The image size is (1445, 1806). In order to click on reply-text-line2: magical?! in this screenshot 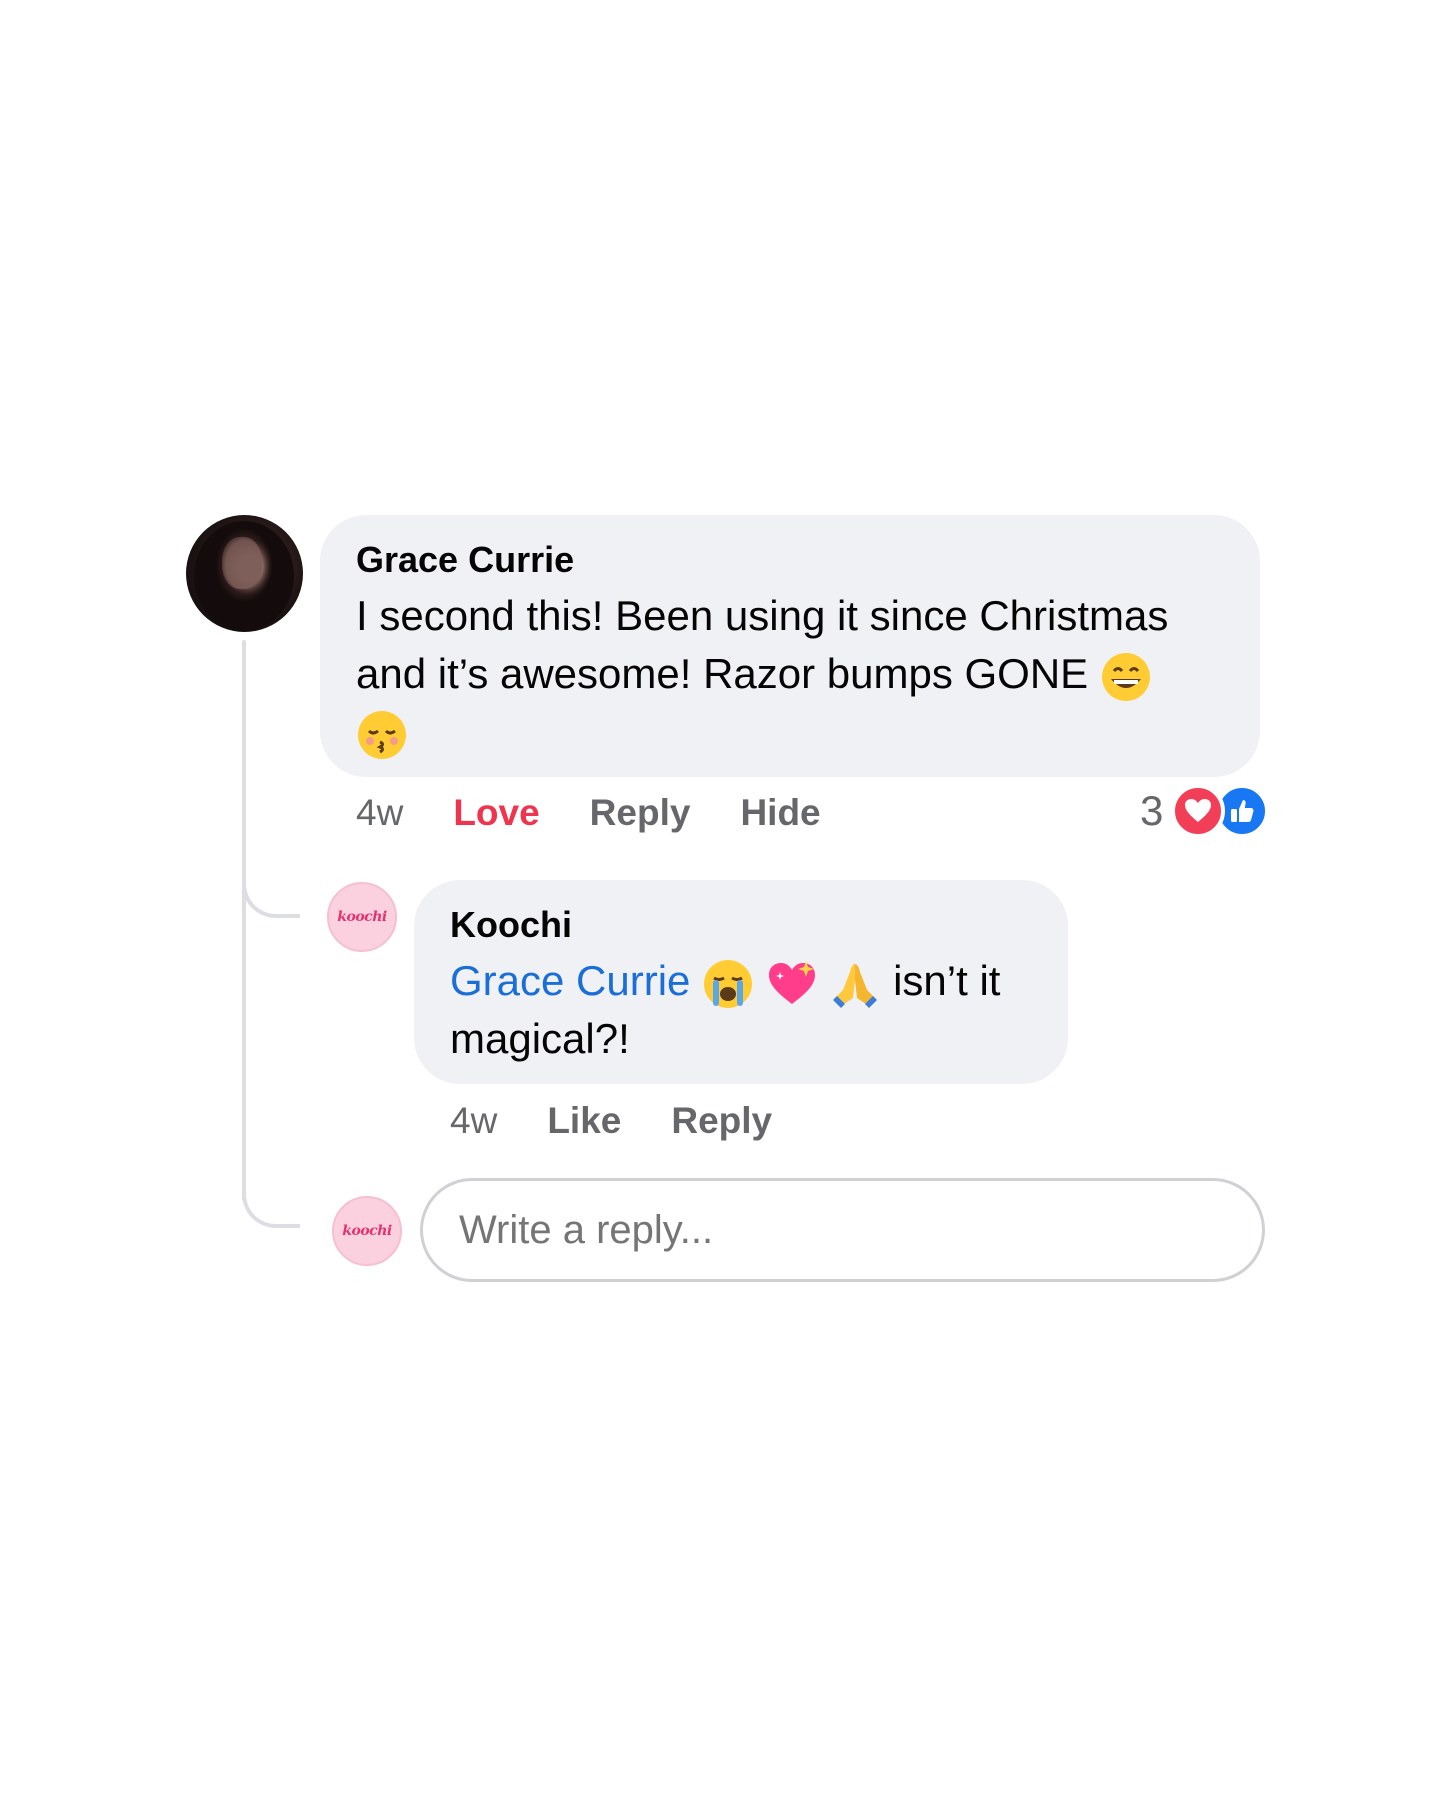, I will do `click(540, 1038)`.